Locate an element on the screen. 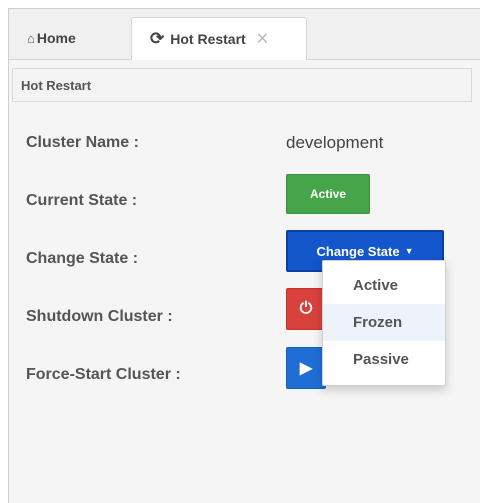  change-state-dropdown: Active Frozen Passive is located at coordinates (384, 323).